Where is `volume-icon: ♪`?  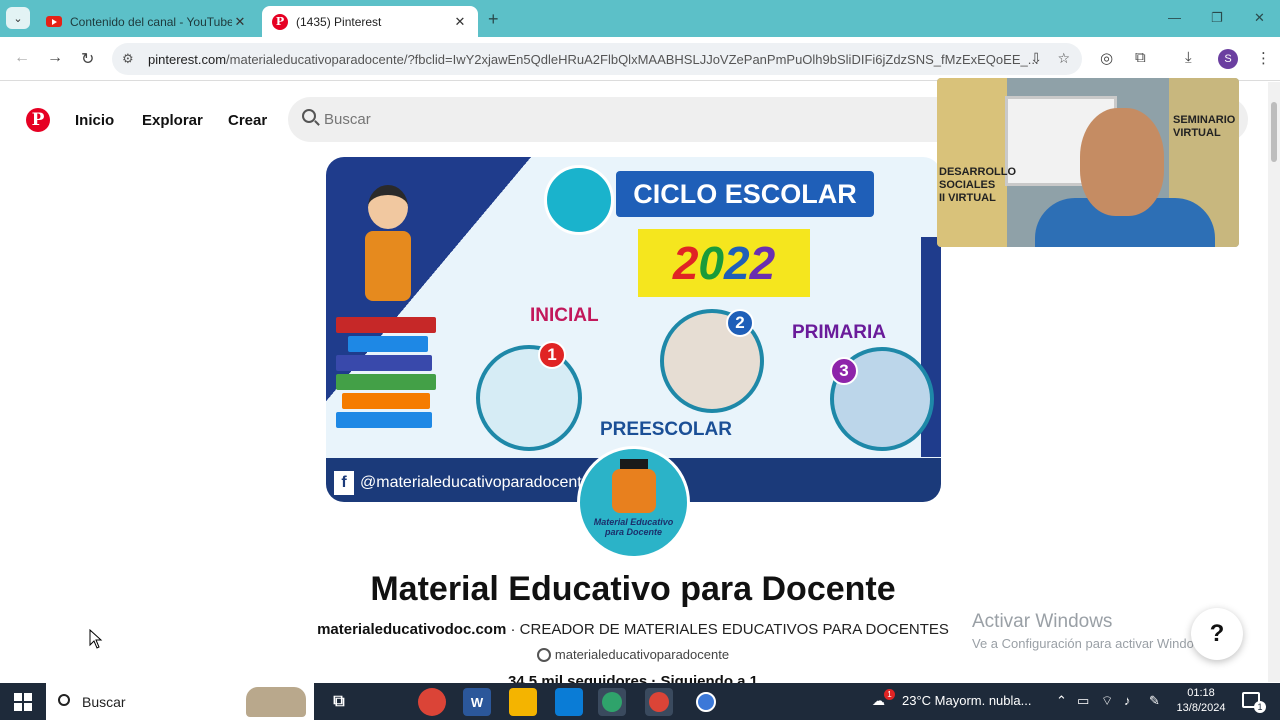 volume-icon: ♪ is located at coordinates (1127, 700).